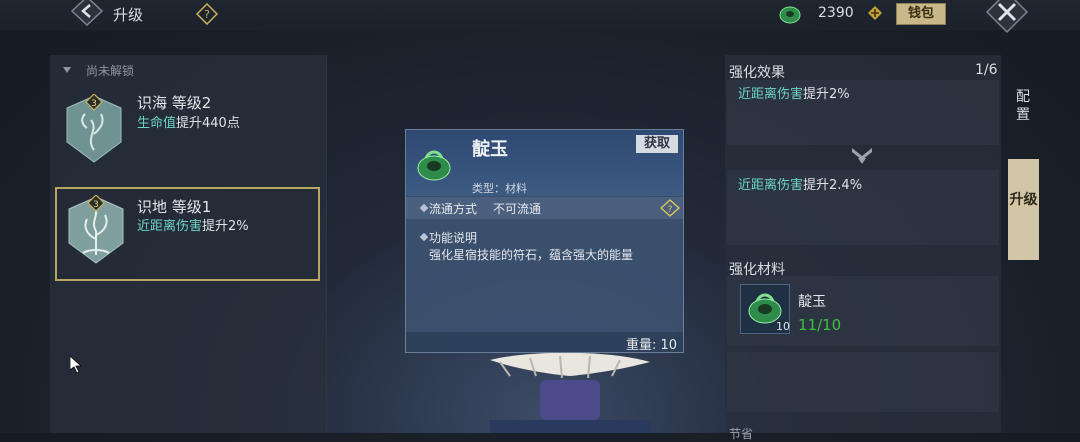 This screenshot has height=442, width=1080. Describe the element at coordinates (657, 144) in the screenshot. I see `get-button: 获取` at that location.